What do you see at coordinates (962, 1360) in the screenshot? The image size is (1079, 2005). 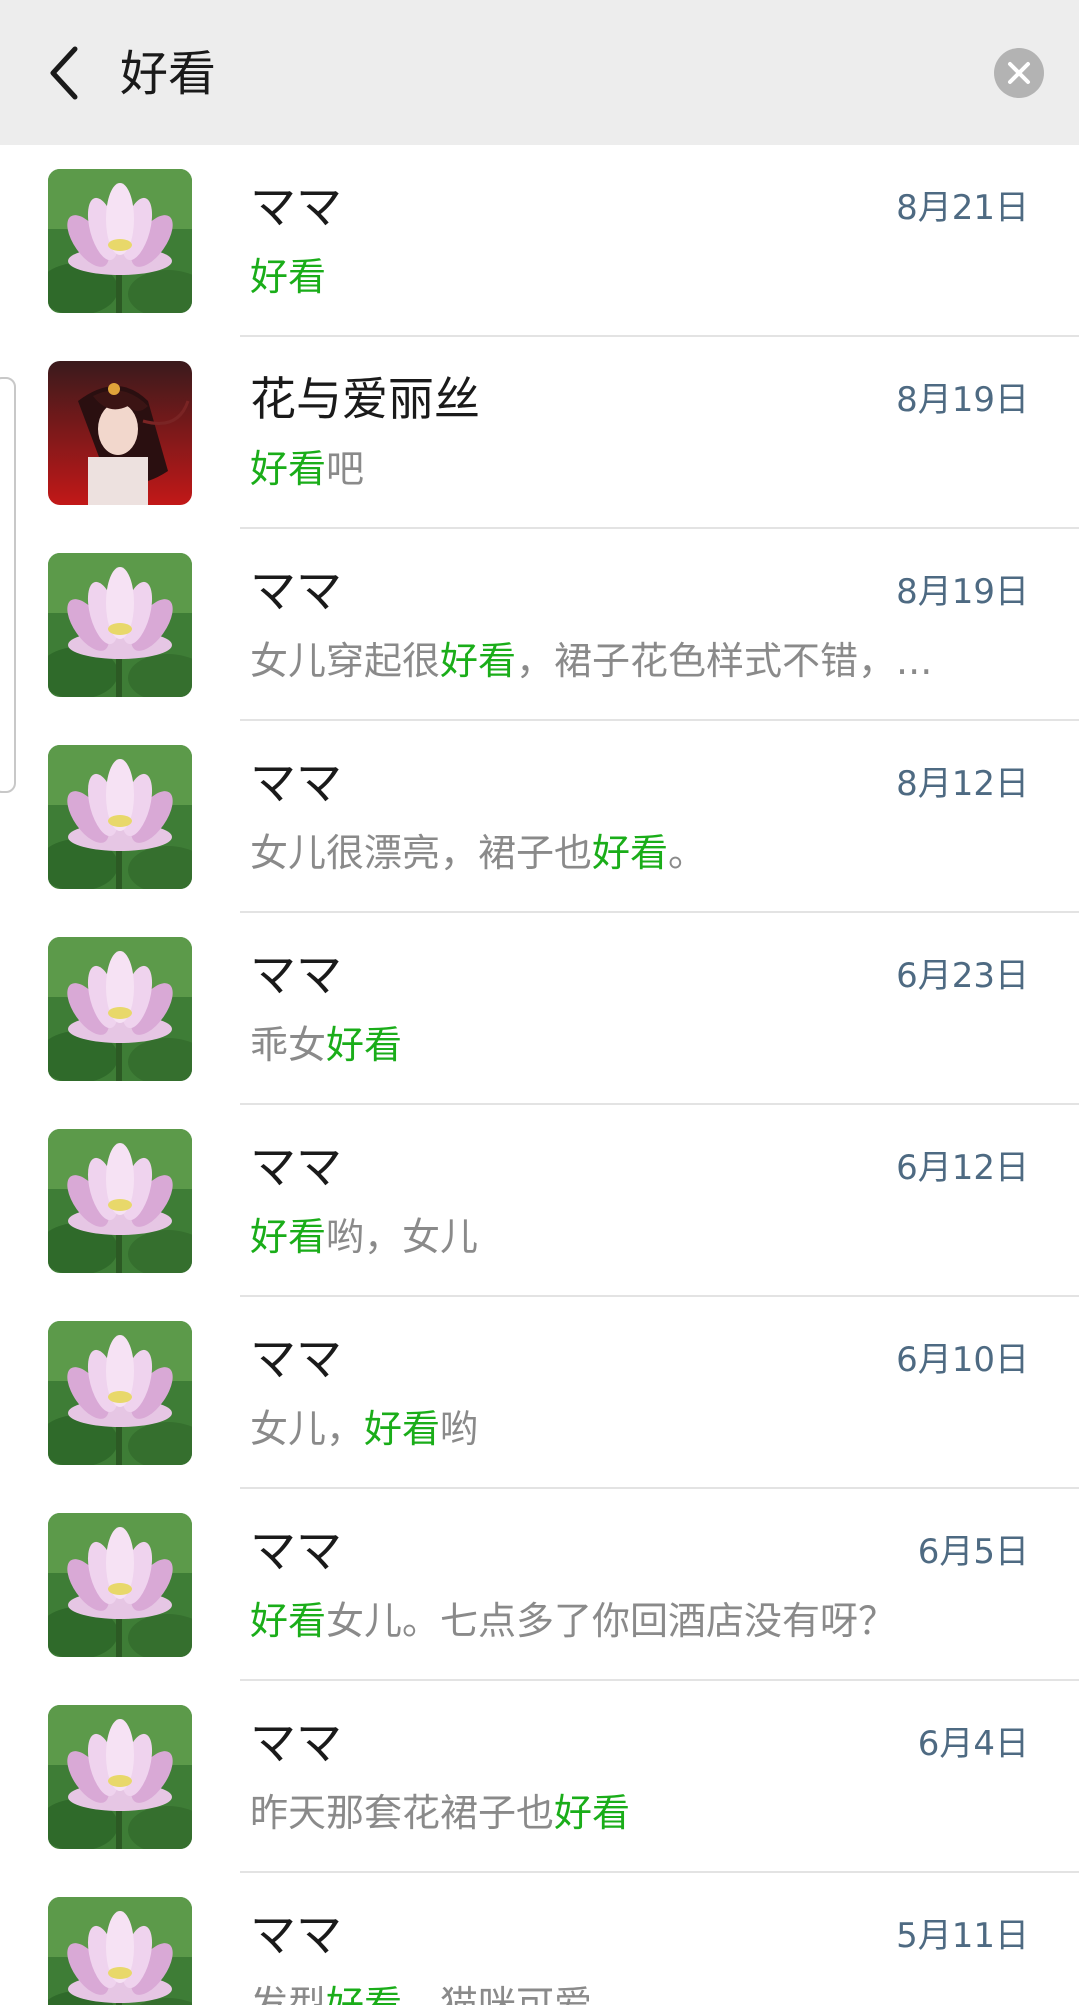 I see `message-date: 6月10日` at bounding box center [962, 1360].